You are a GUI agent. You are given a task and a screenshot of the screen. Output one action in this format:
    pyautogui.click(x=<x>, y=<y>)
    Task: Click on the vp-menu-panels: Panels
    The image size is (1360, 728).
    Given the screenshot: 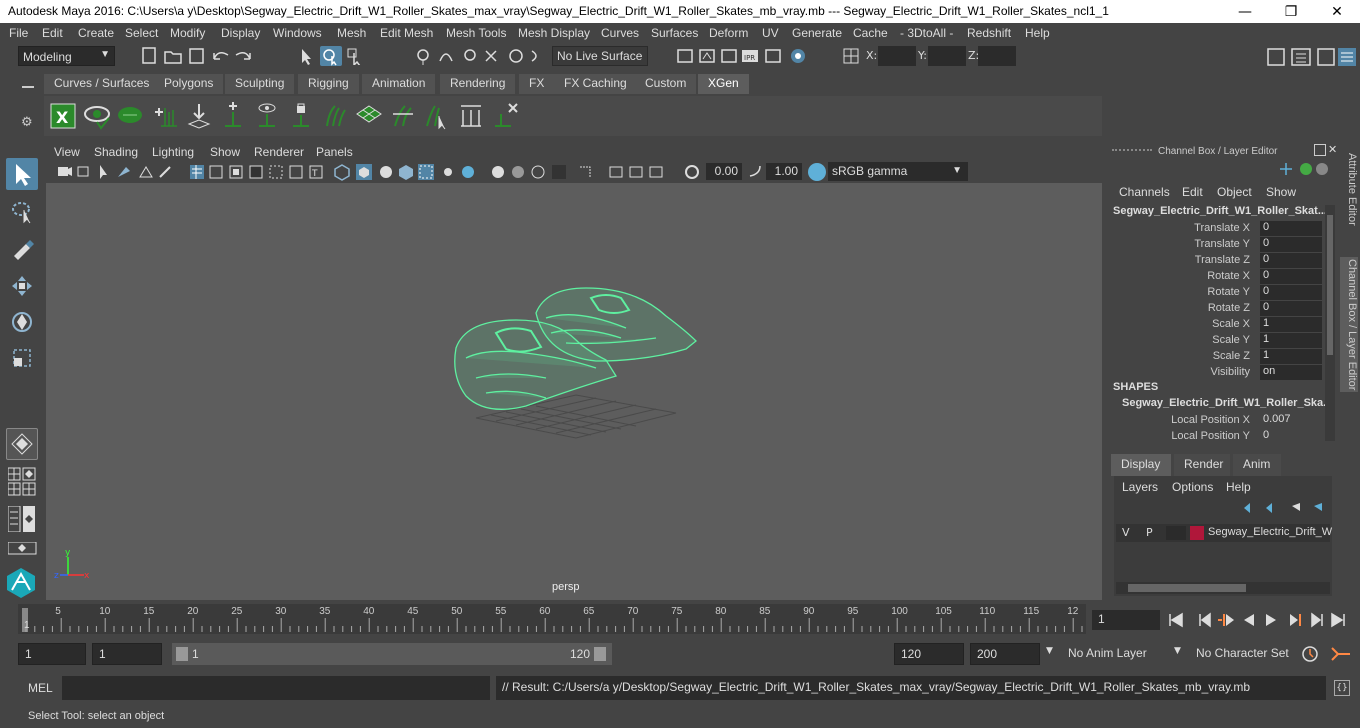 What is the action you would take?
    pyautogui.click(x=334, y=152)
    